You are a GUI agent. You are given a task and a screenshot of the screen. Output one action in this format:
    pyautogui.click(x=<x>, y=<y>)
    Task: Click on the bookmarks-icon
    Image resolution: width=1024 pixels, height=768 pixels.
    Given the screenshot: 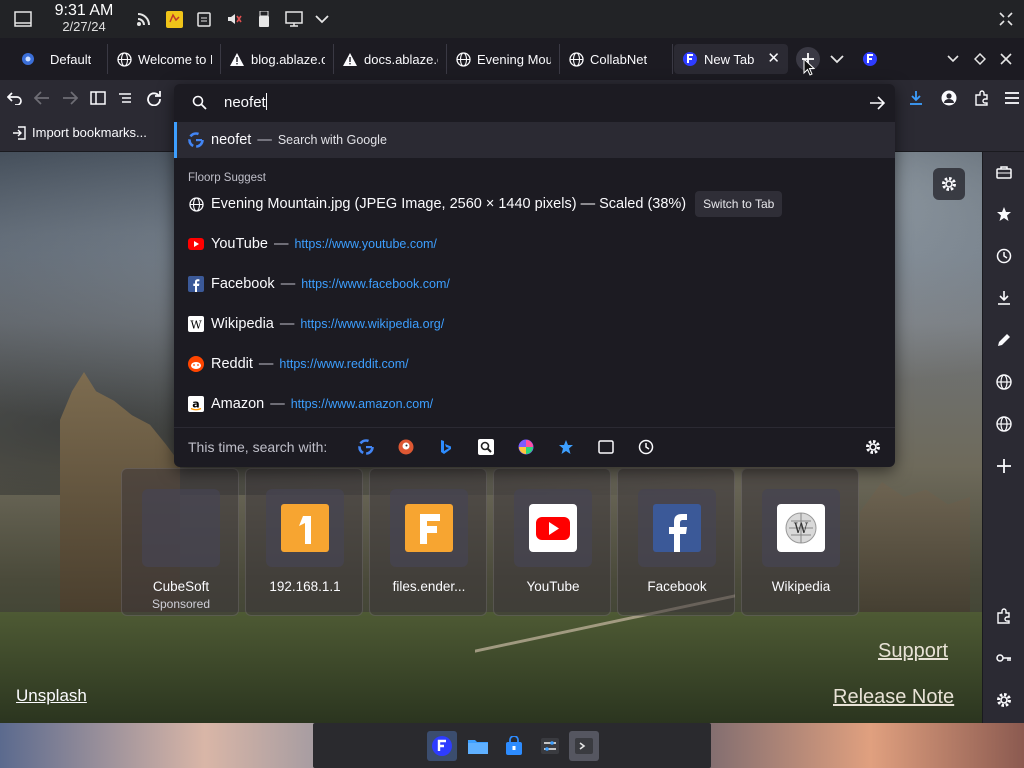 What is the action you would take?
    pyautogui.click(x=566, y=447)
    